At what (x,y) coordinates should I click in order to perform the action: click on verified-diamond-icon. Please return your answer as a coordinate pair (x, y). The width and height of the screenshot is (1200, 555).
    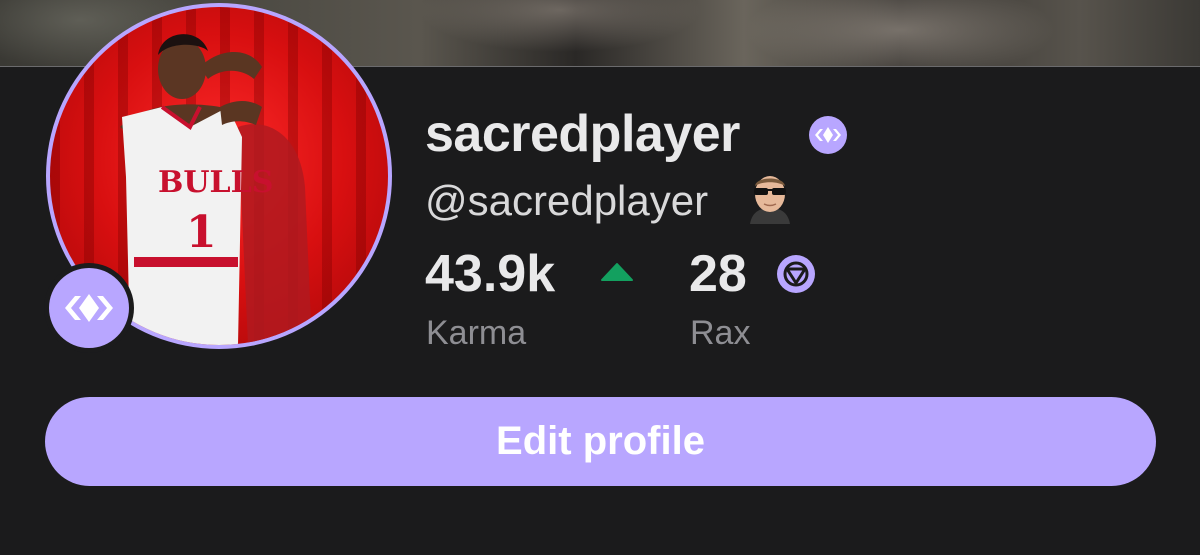
    Looking at the image, I should click on (828, 137).